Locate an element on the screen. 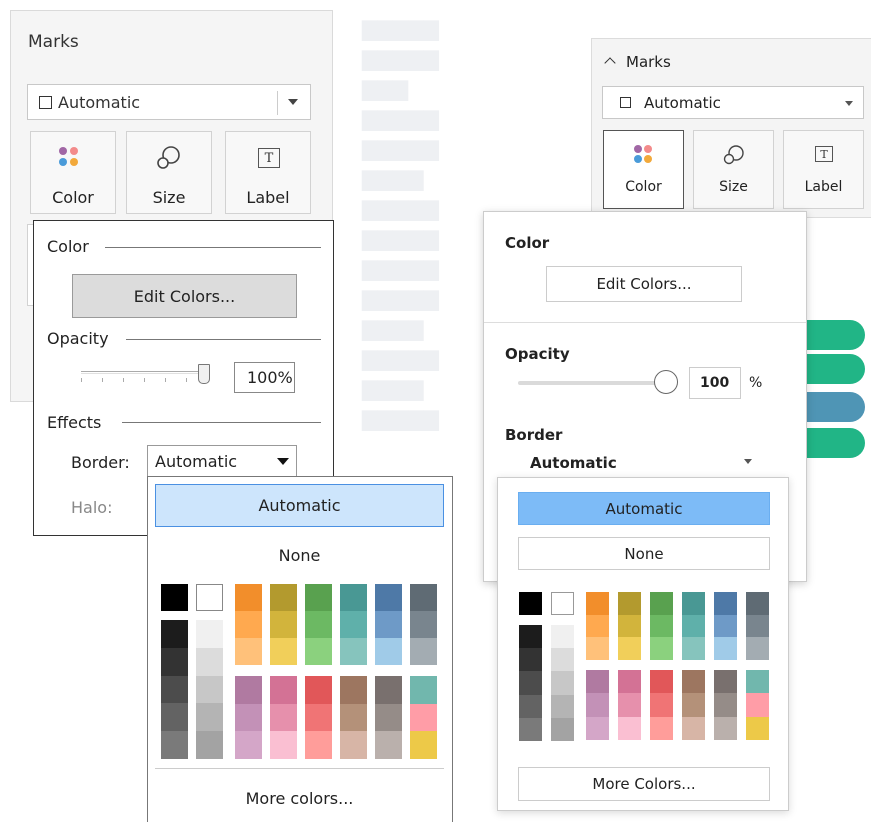  right-olive-swatches is located at coordinates (629, 626).